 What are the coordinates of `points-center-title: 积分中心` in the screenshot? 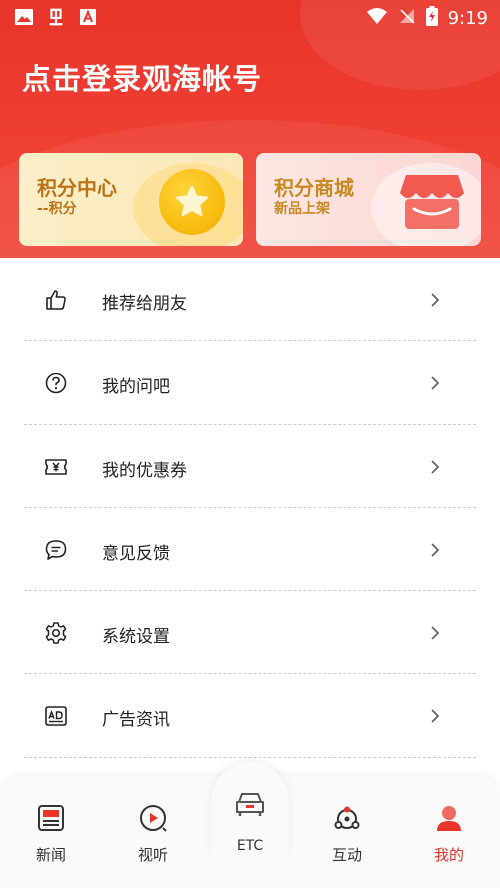 It's located at (77, 188).